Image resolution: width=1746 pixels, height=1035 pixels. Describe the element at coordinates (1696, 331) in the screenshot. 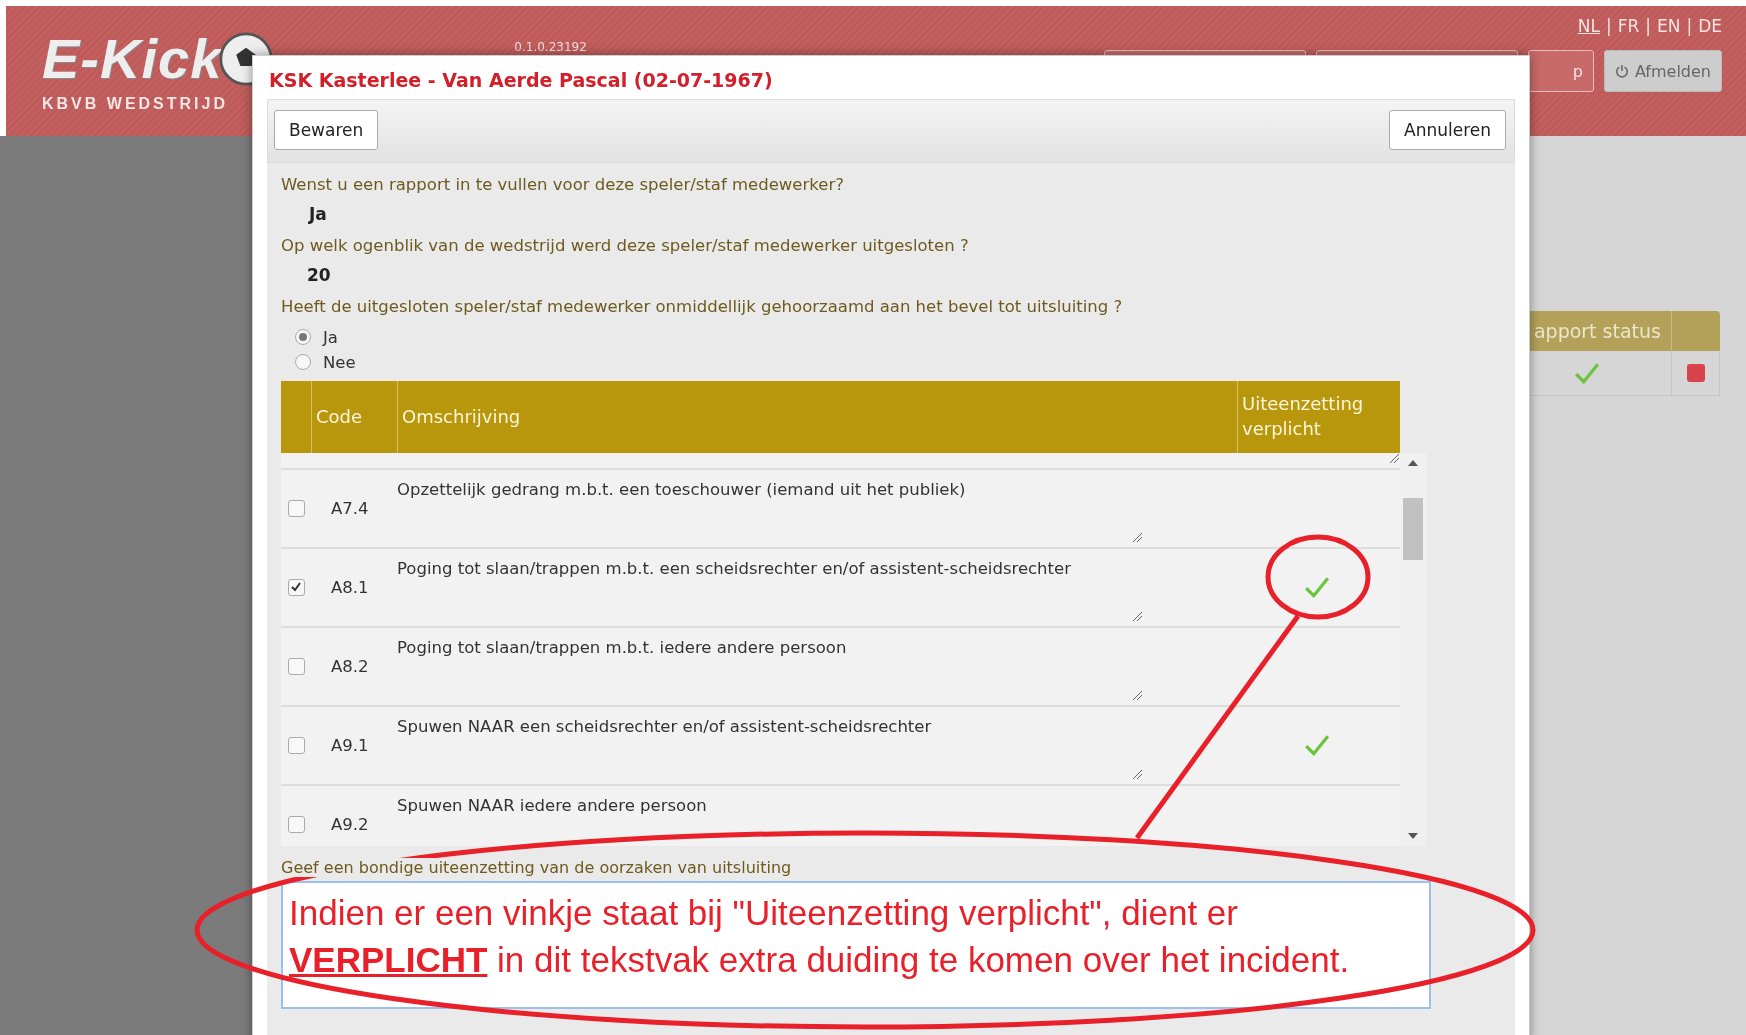

I see `header-cell` at that location.